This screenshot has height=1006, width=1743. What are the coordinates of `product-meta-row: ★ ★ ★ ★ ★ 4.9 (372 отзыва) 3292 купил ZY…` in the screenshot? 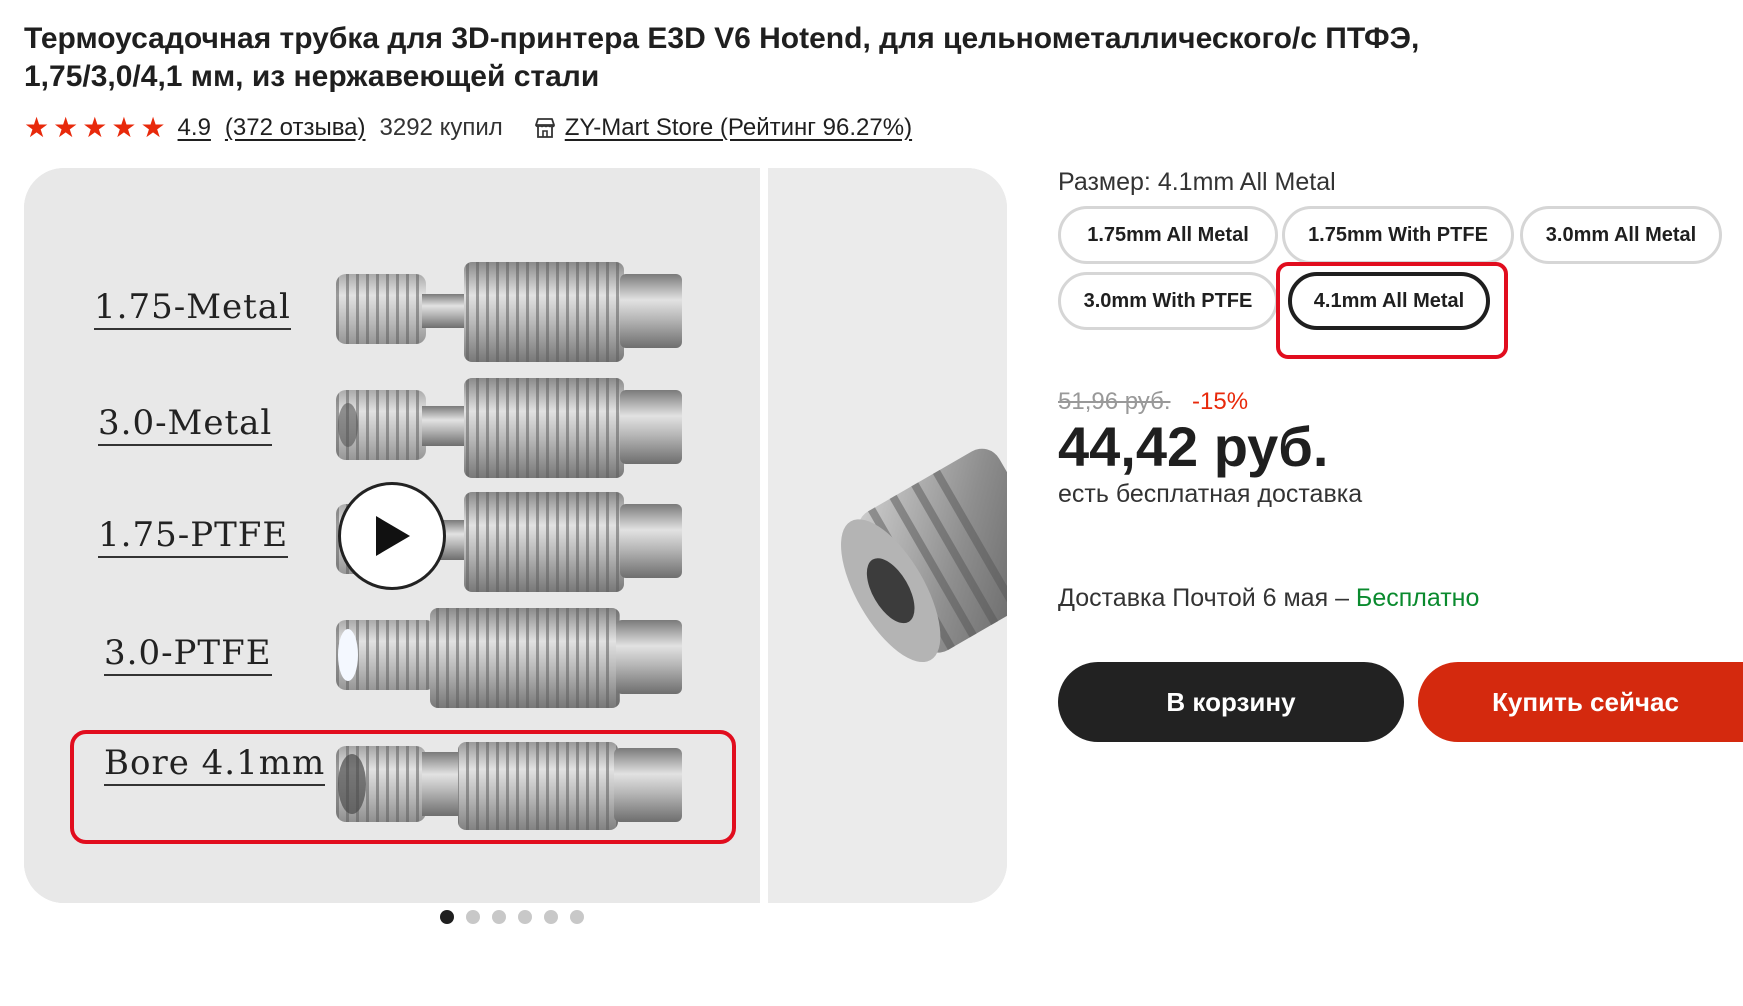 It's located at (475, 128).